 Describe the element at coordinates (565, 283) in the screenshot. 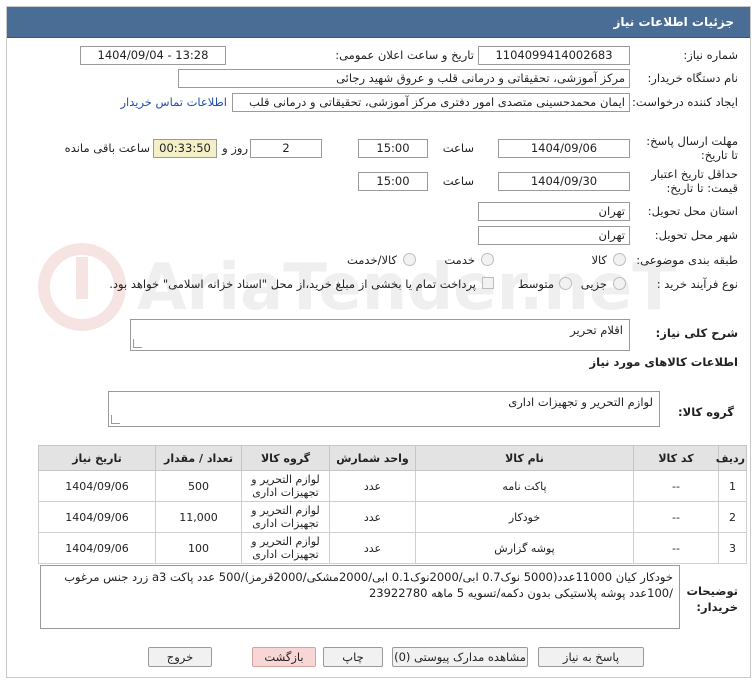

I see `process-radio-medium` at that location.